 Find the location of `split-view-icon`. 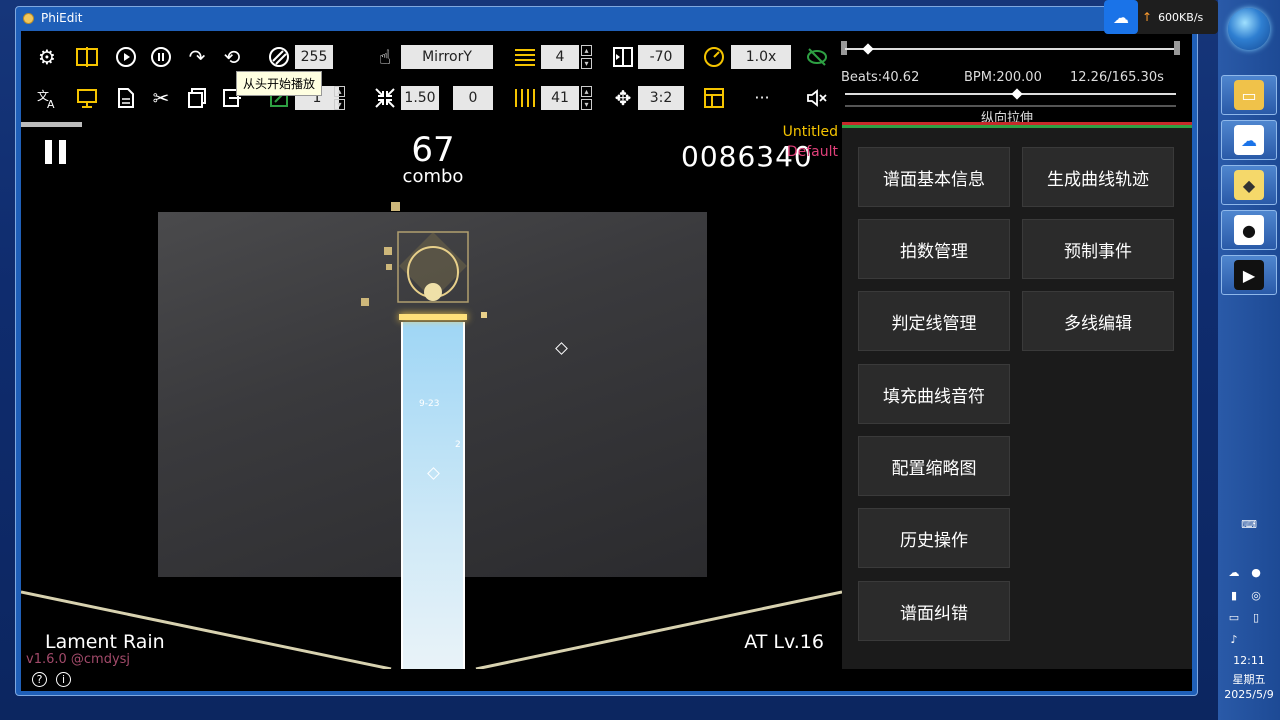

split-view-icon is located at coordinates (87, 57).